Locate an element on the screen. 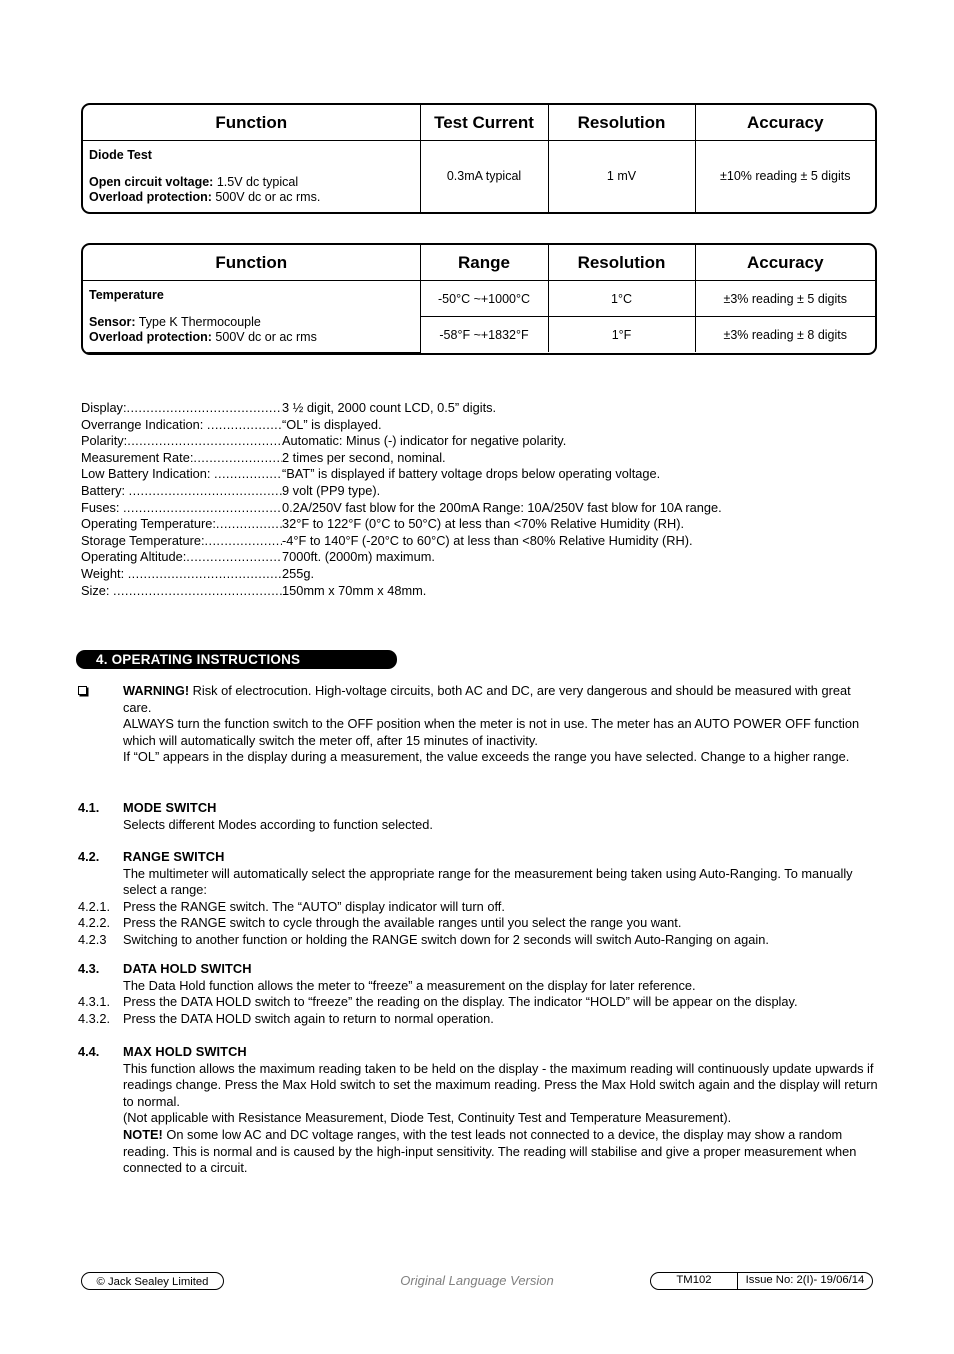 The image size is (954, 1354). spec-value: 7000ft. (2000m) maximum. is located at coordinates (358, 557).